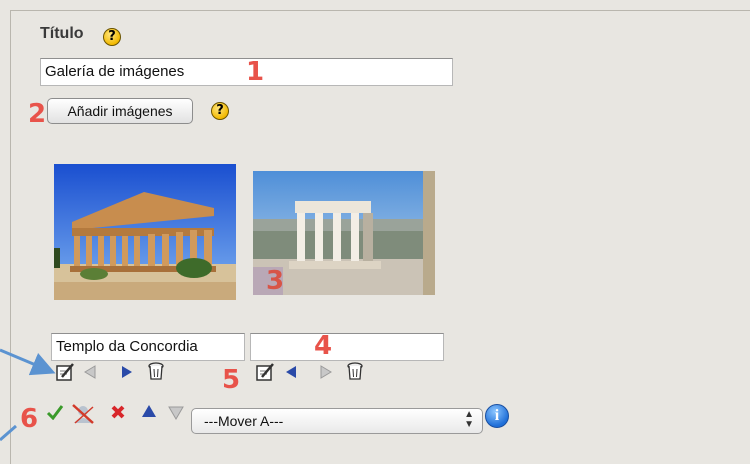 The width and height of the screenshot is (750, 464). I want to click on check-icon, so click(55, 412).